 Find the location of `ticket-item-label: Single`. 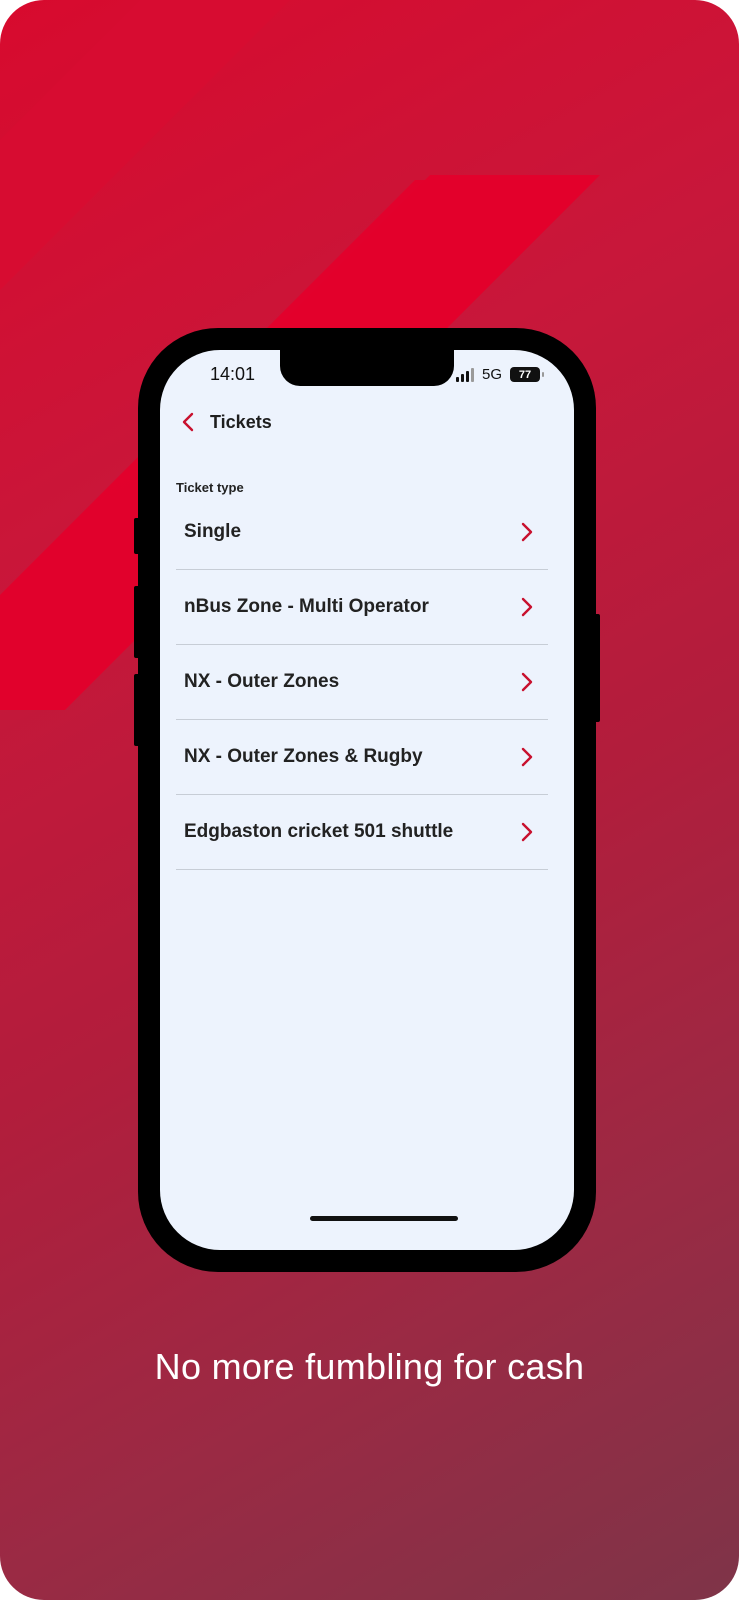

ticket-item-label: Single is located at coordinates (213, 531).